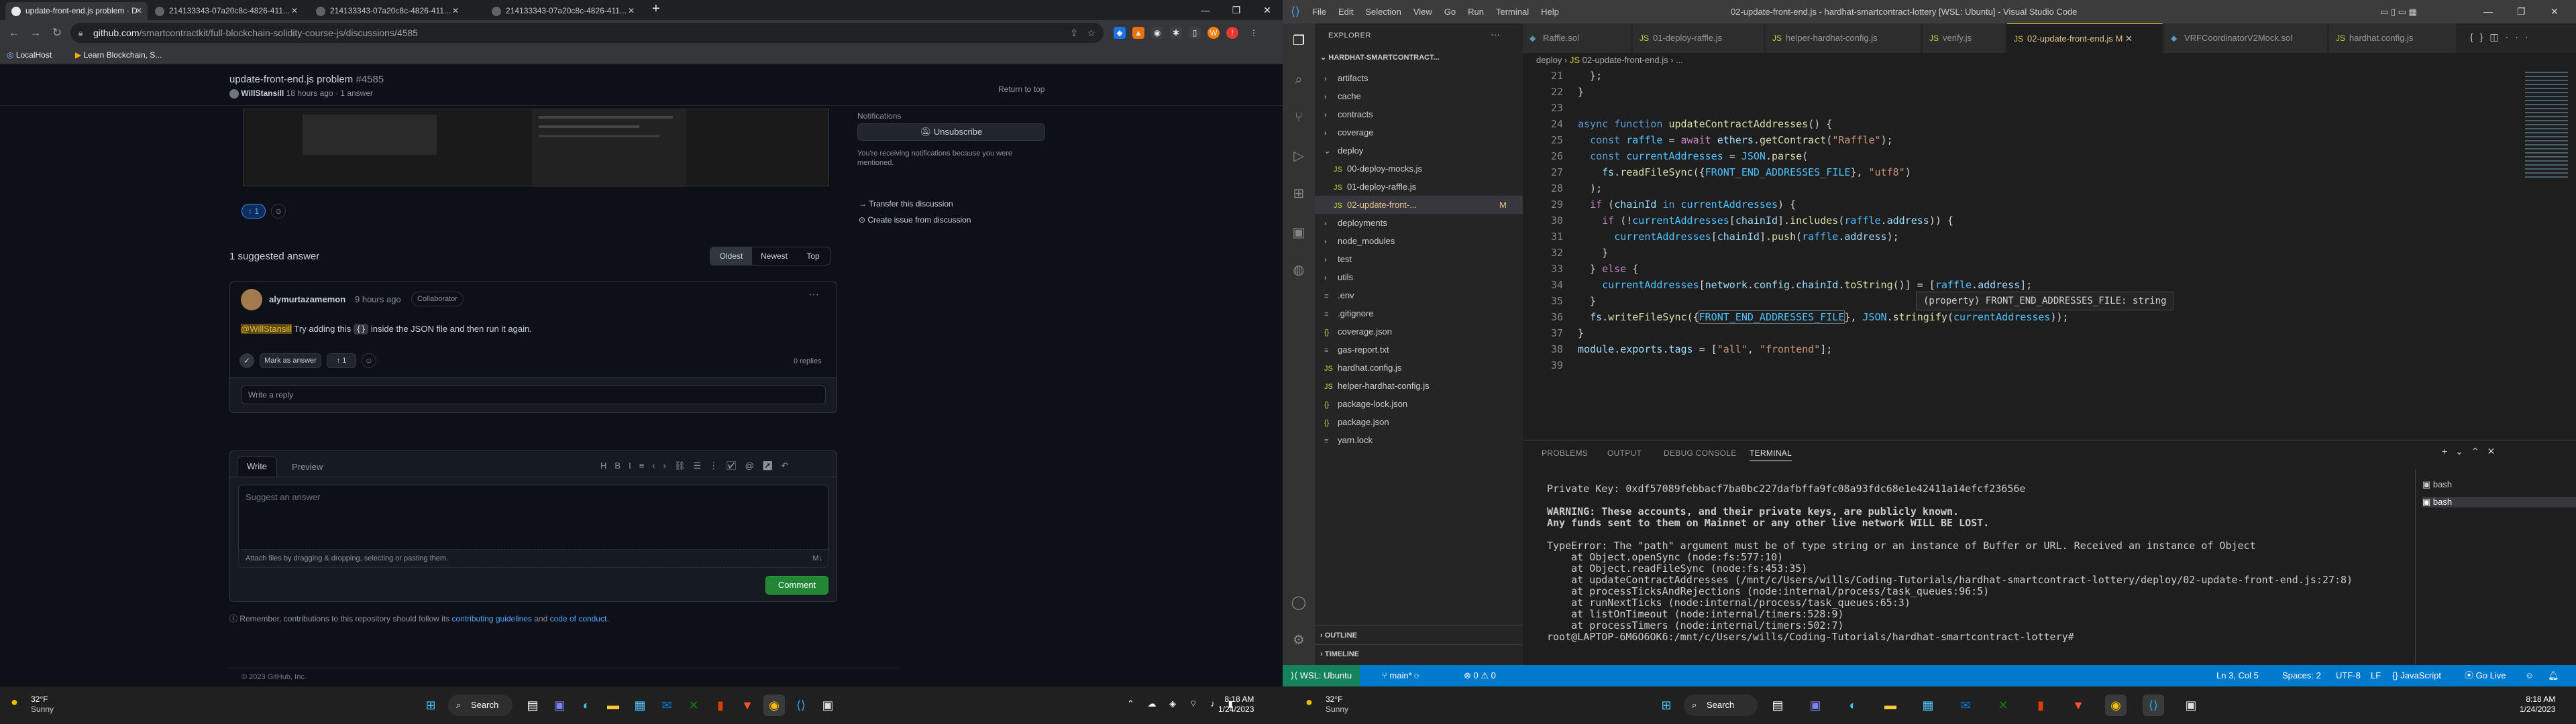 The width and height of the screenshot is (2576, 724). I want to click on answer-upvote-button: ↑ 1, so click(341, 360).